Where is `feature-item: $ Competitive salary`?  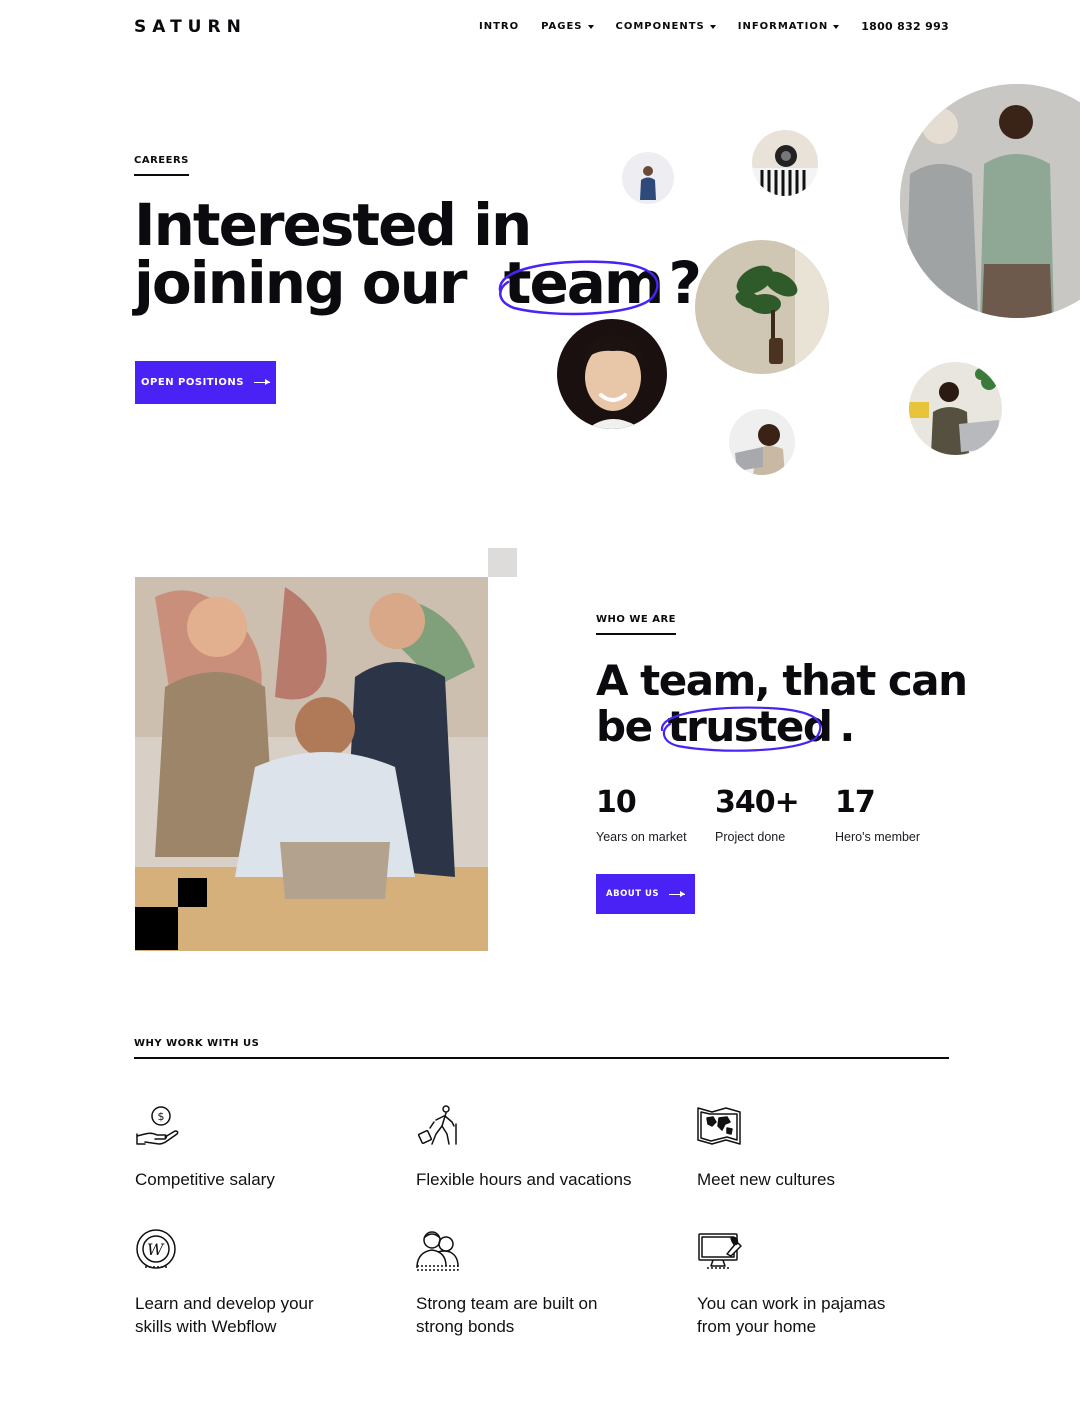
feature-item: $ Competitive salary is located at coordinates (255, 1147).